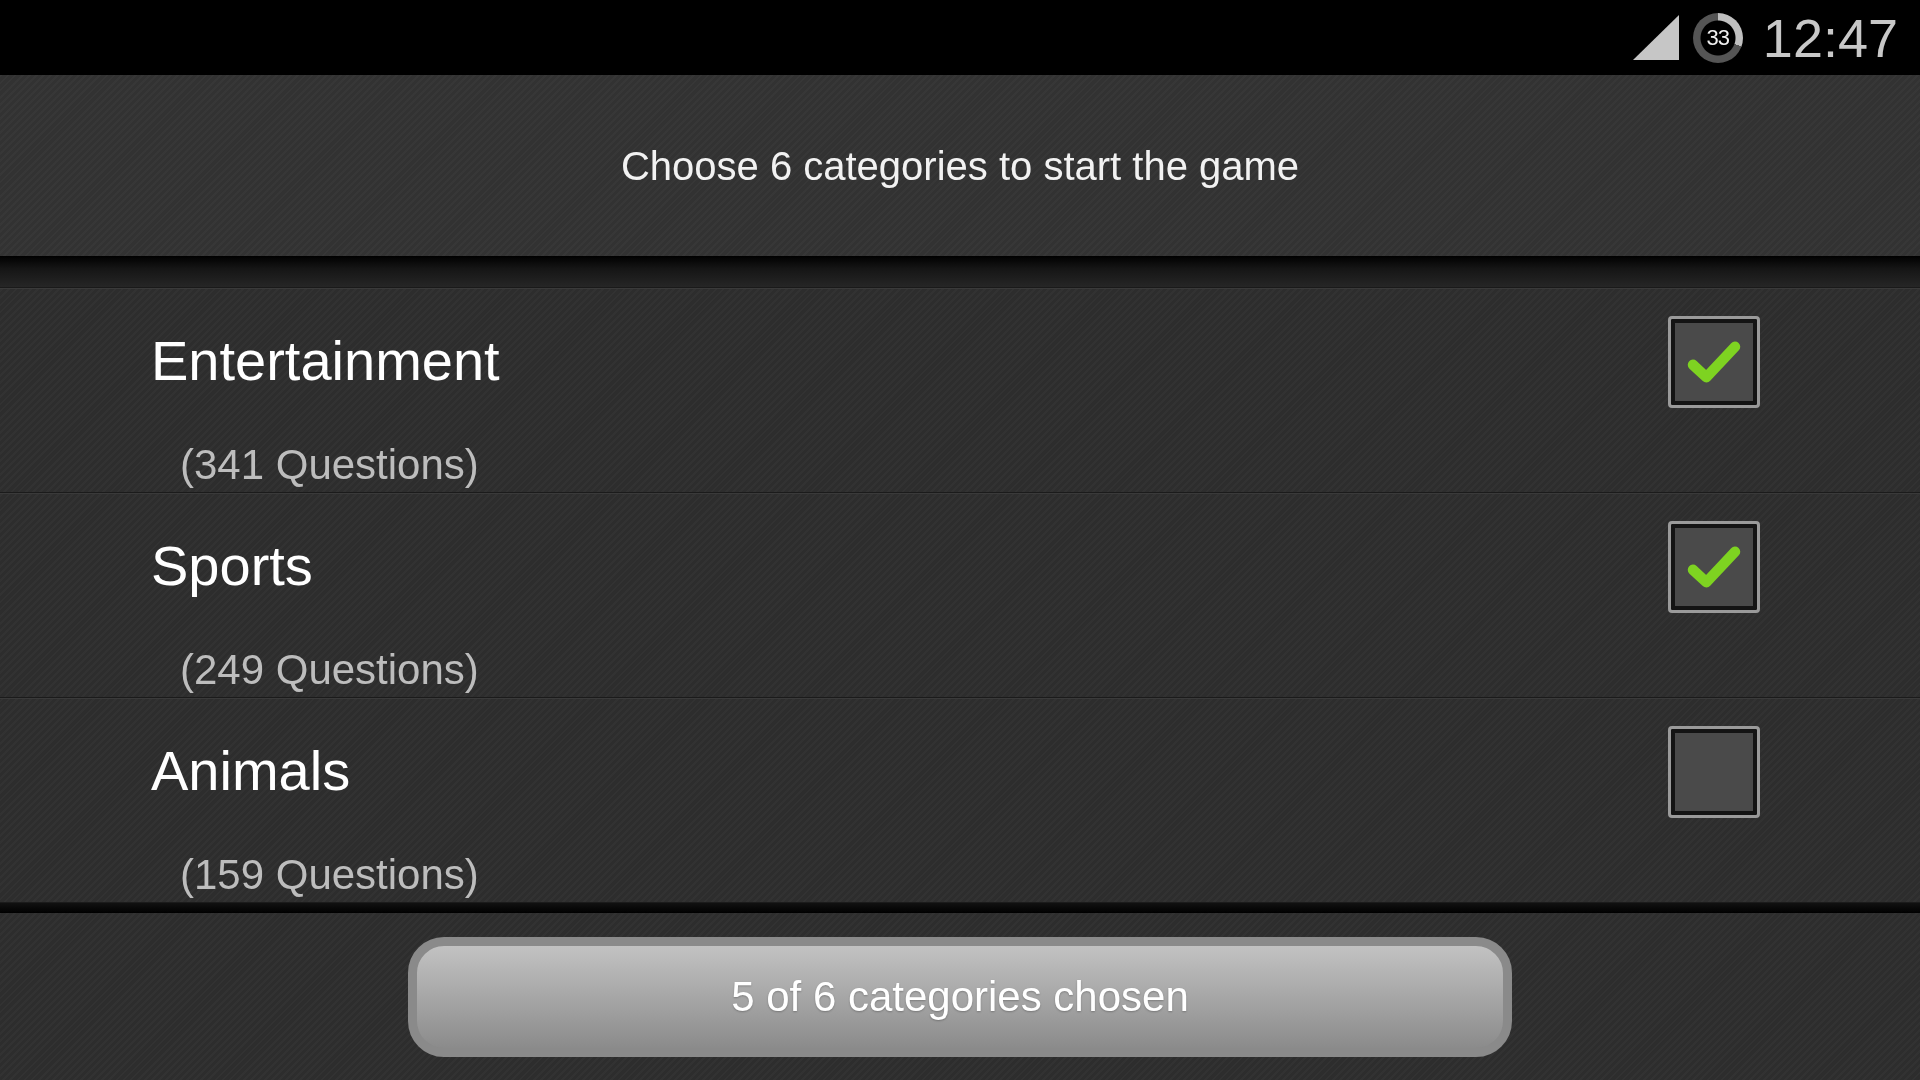 This screenshot has width=1920, height=1080. What do you see at coordinates (1717, 37) in the screenshot?
I see `countdown-badge: 33` at bounding box center [1717, 37].